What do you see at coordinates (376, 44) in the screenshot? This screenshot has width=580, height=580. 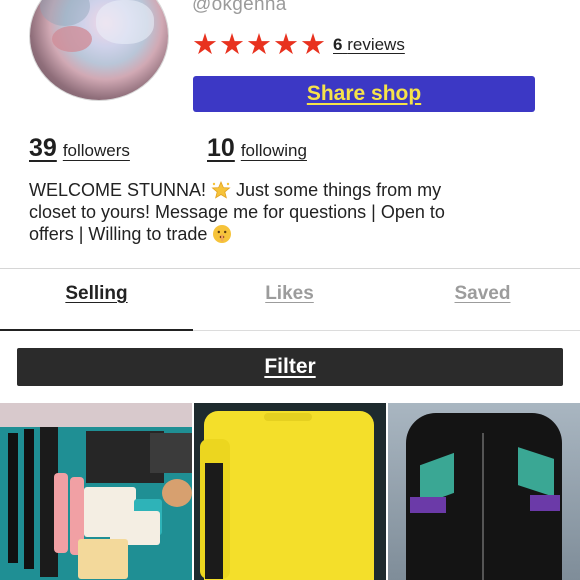 I see `reviews-label: reviews` at bounding box center [376, 44].